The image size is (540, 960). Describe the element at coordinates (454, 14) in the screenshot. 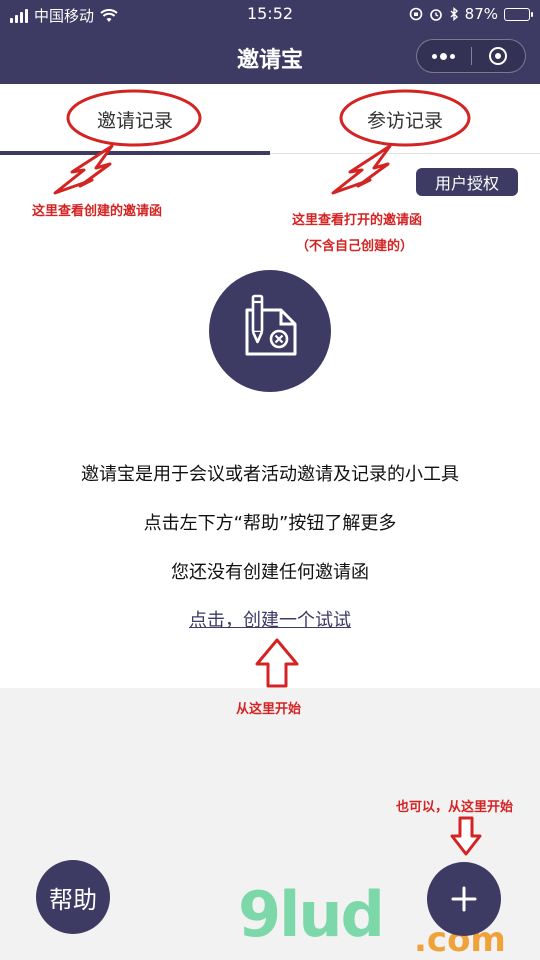

I see `bluetooth-icon` at that location.